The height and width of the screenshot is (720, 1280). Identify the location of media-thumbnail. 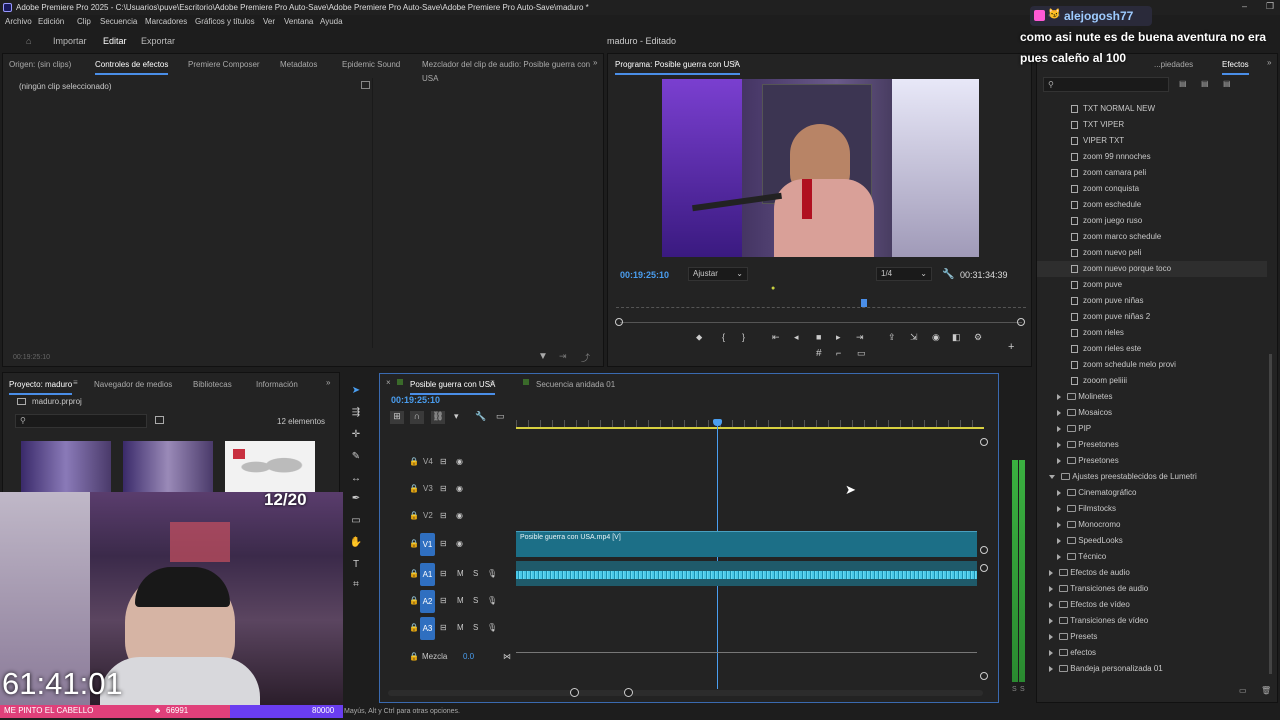
(66, 467).